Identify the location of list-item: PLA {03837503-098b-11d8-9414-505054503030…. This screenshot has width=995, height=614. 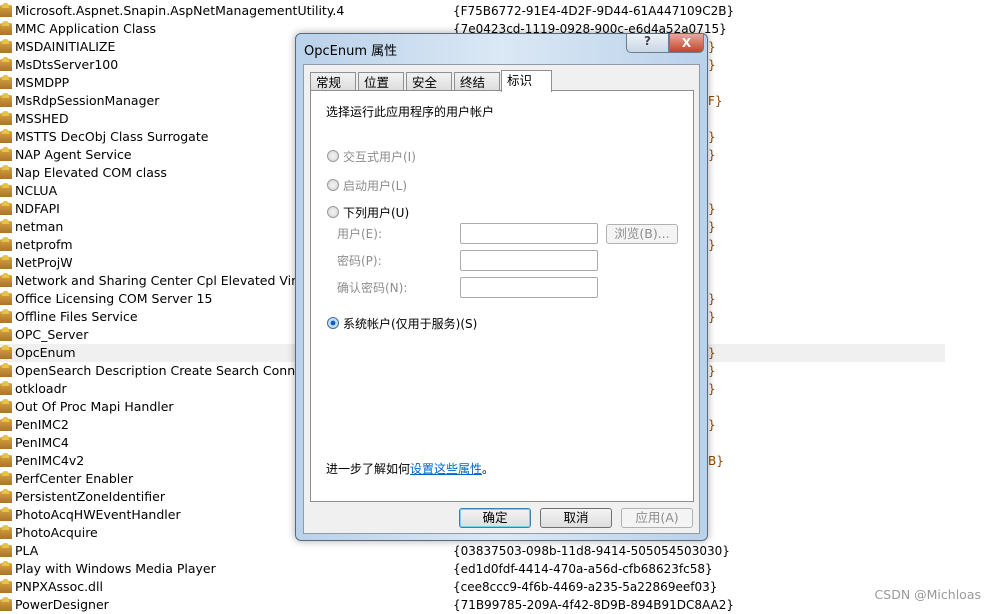
(472, 551).